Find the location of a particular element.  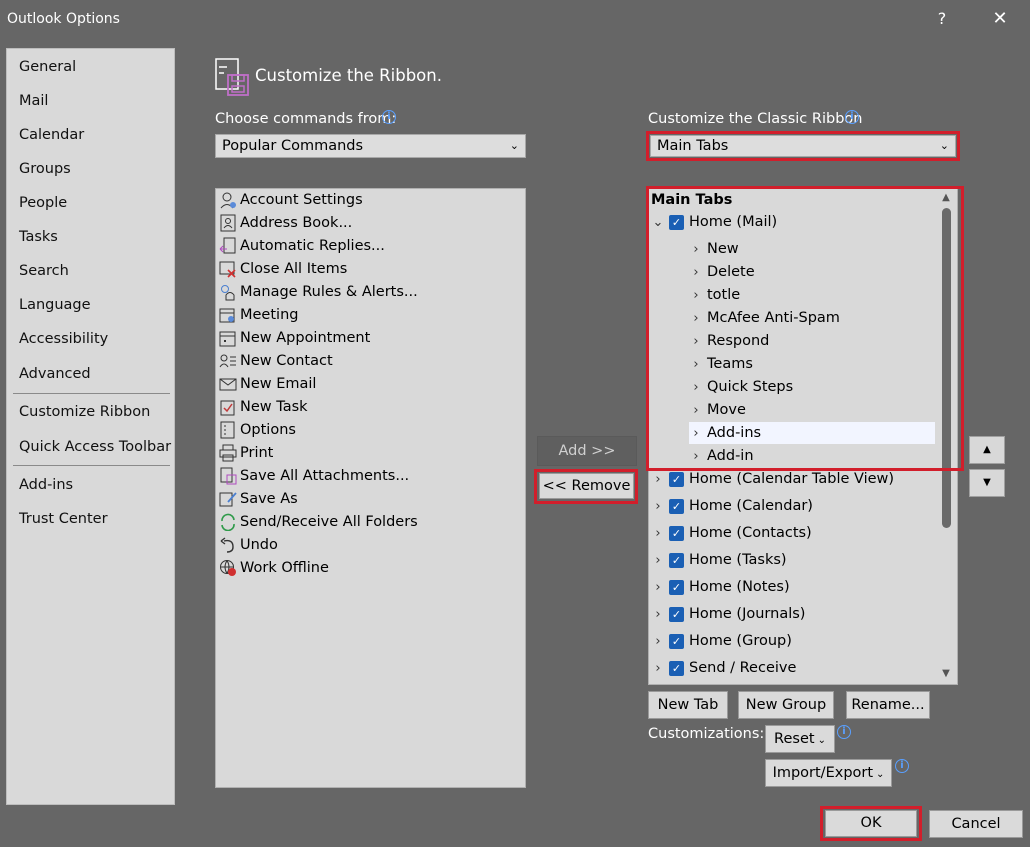

move-down-button: ▼ is located at coordinates (987, 483).